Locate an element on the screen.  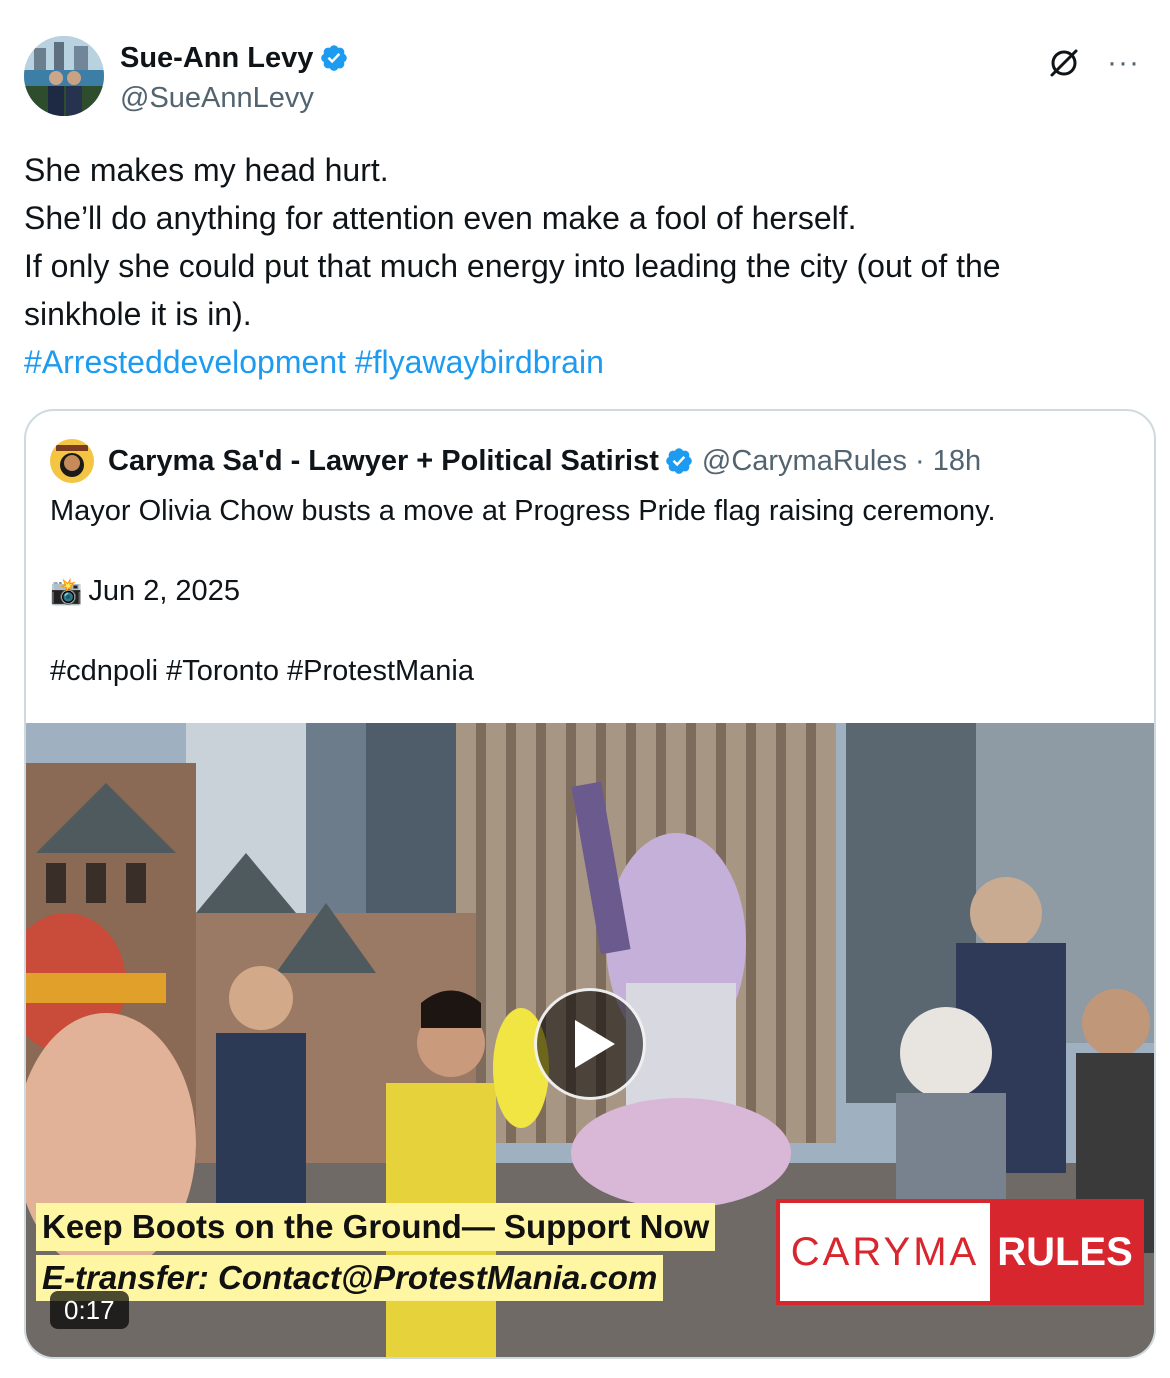
hashtag-link: #flyawaybirdbrain is located at coordinates (479, 362).